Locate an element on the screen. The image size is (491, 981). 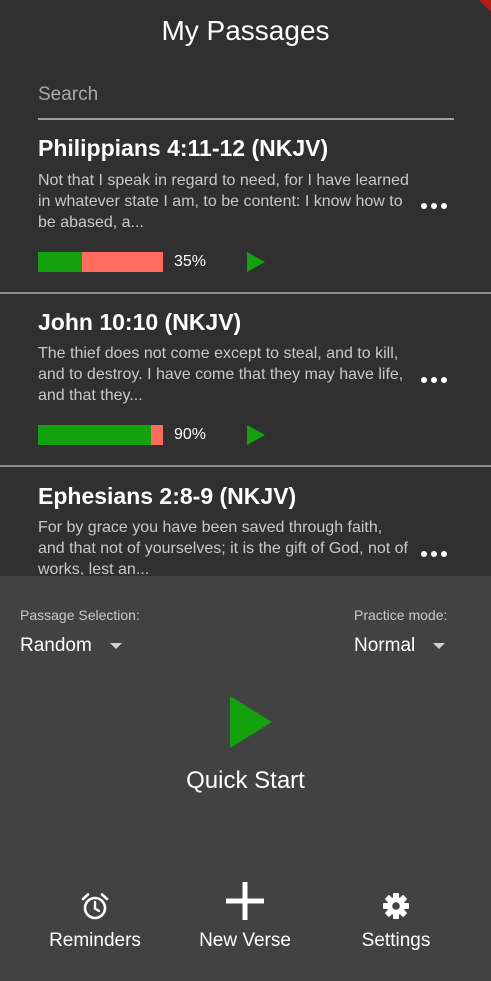
reminders-button: Reminders is located at coordinates (95, 926).